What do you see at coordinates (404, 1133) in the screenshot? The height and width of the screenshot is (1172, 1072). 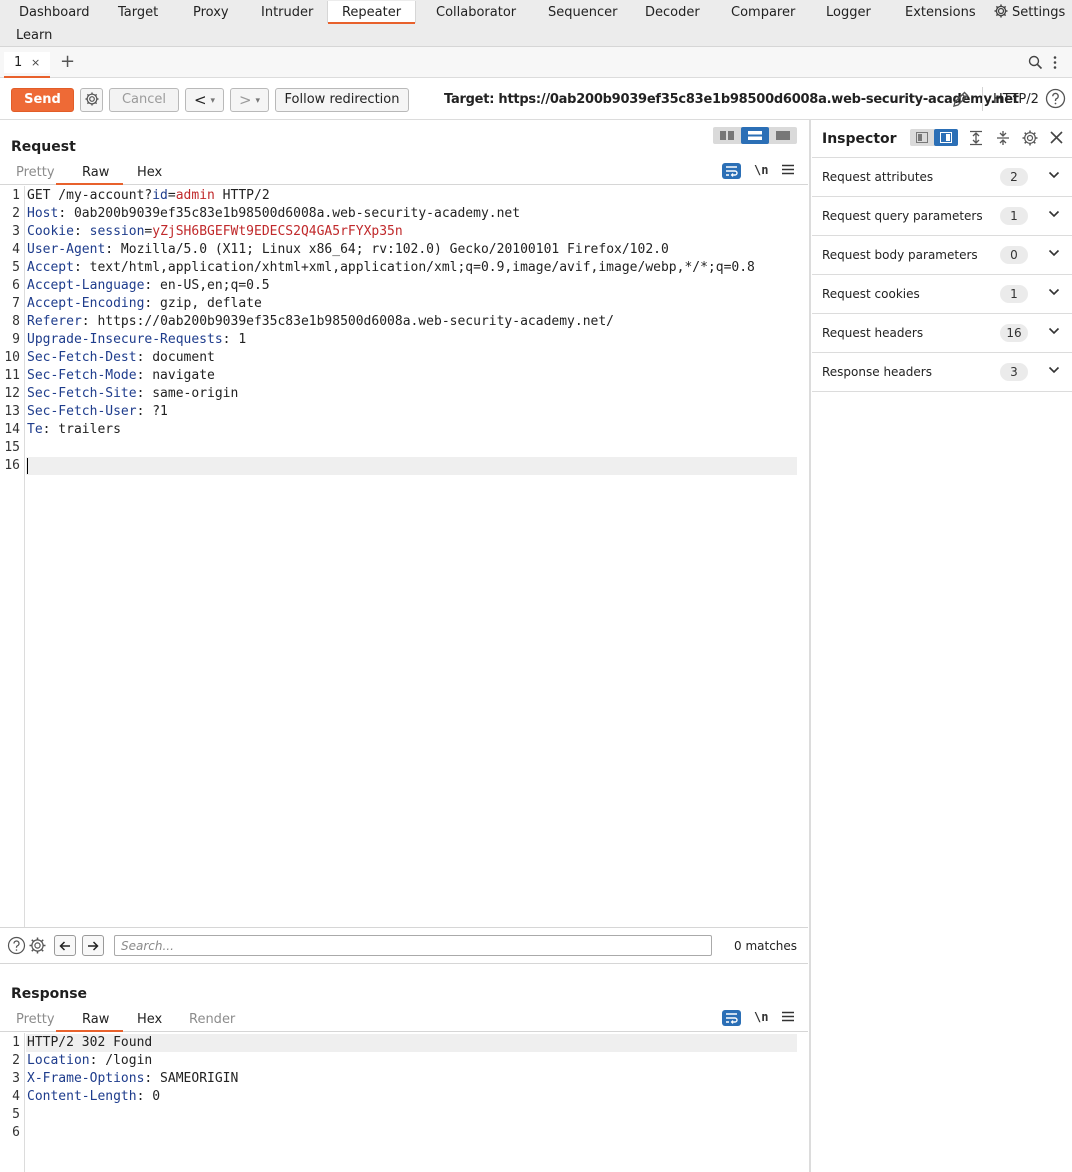 I see `code-line: 6` at bounding box center [404, 1133].